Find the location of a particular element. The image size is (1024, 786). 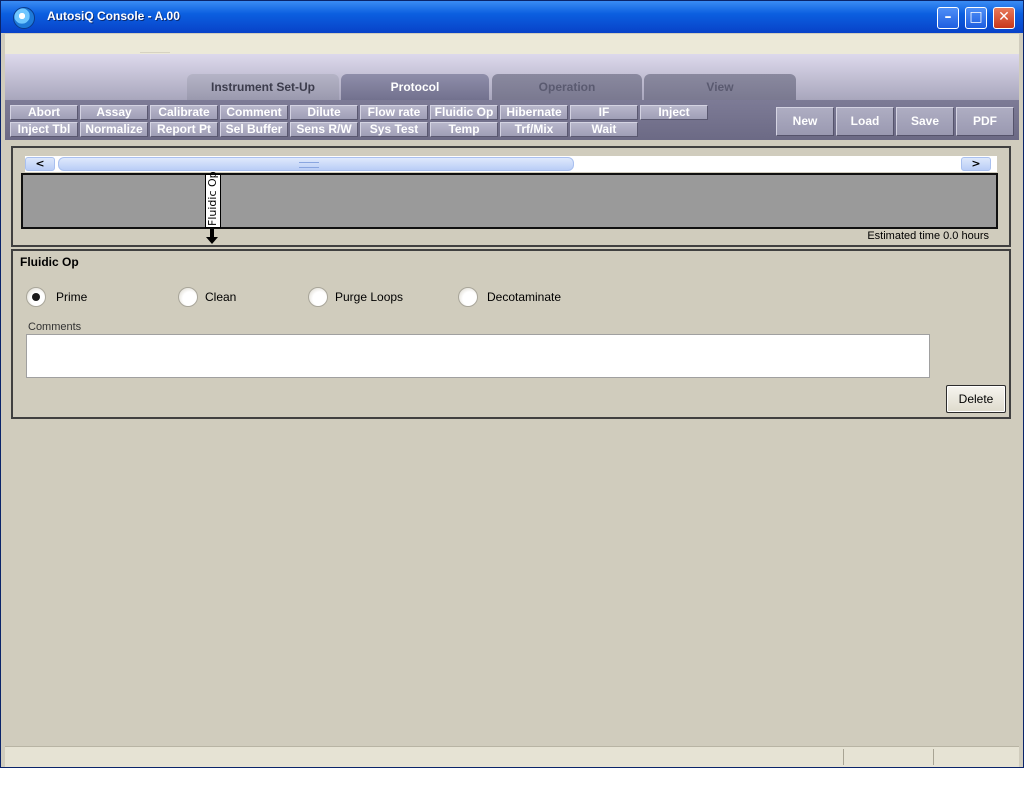

title-bar: AutosiQ Console - A.00 – □ ✕ is located at coordinates (512, 17).